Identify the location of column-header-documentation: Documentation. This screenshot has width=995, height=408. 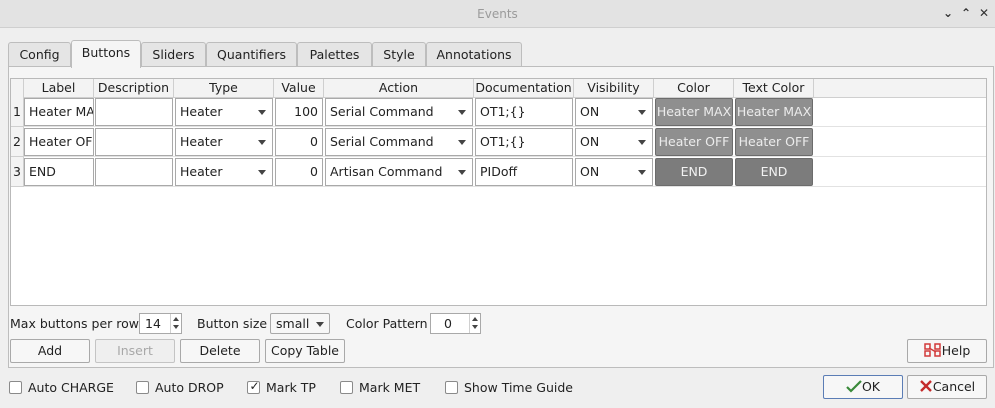
(524, 88).